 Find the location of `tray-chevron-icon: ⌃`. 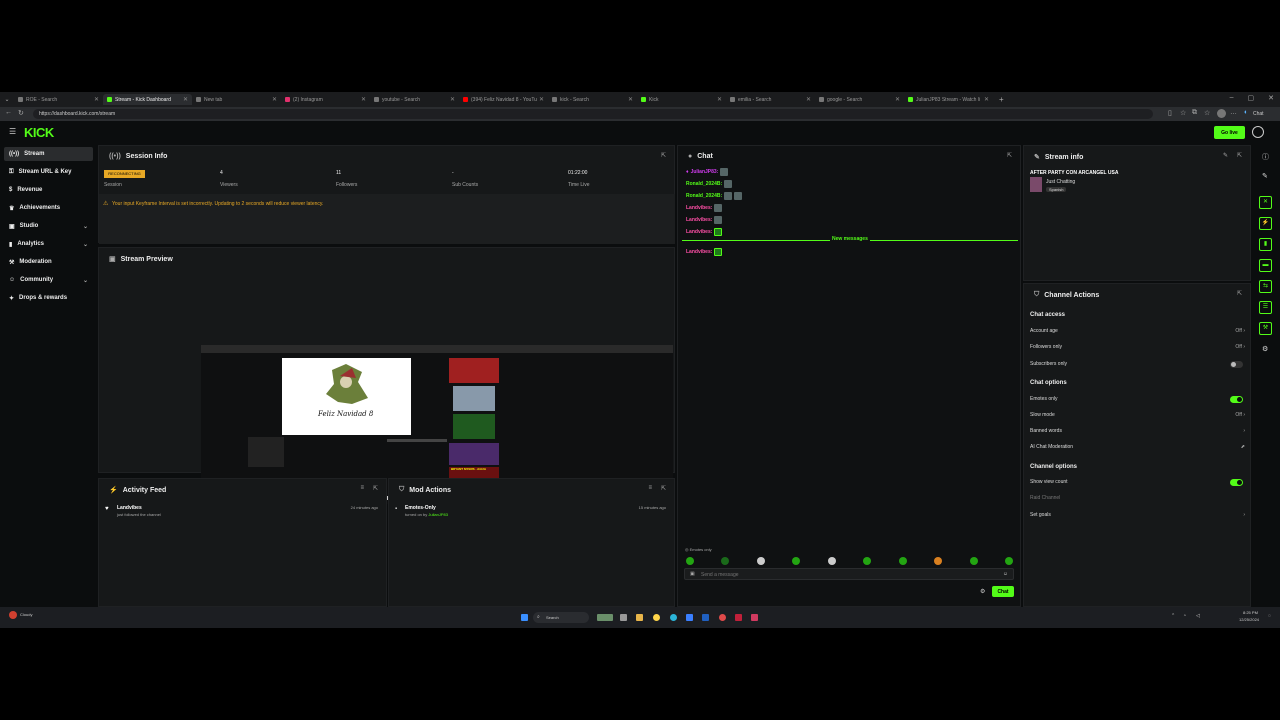

tray-chevron-icon: ⌃ is located at coordinates (1173, 616).